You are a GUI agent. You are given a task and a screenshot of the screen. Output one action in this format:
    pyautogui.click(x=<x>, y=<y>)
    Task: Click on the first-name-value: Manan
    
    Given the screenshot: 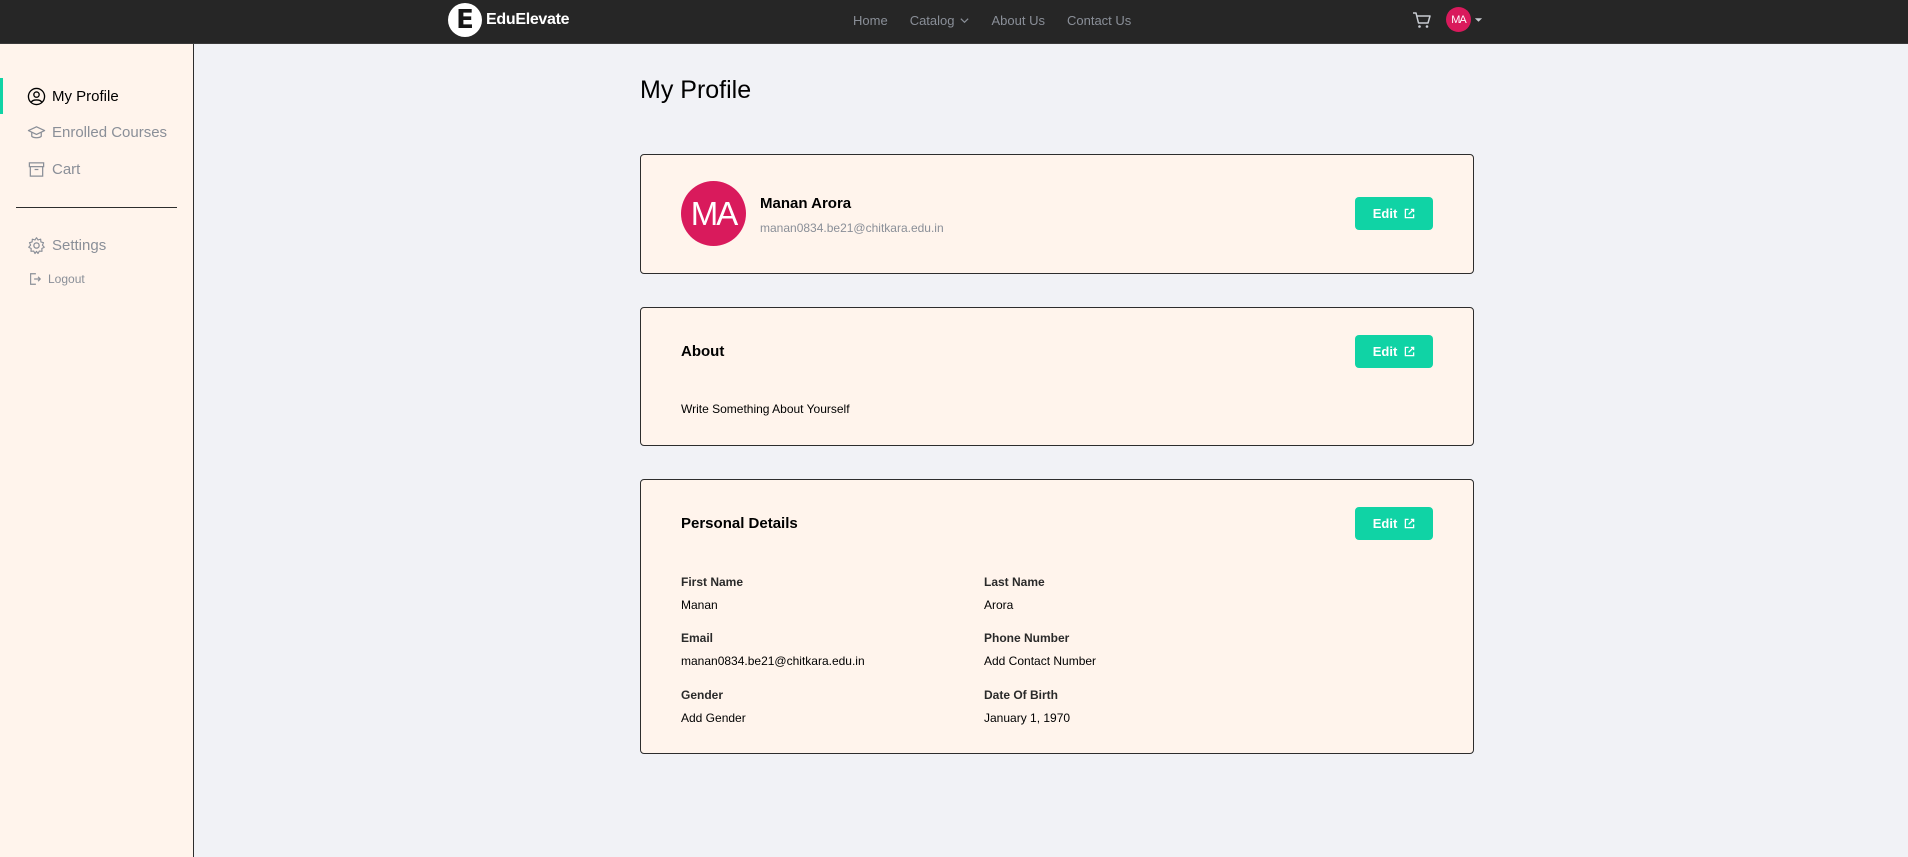 What is the action you would take?
    pyautogui.click(x=699, y=605)
    